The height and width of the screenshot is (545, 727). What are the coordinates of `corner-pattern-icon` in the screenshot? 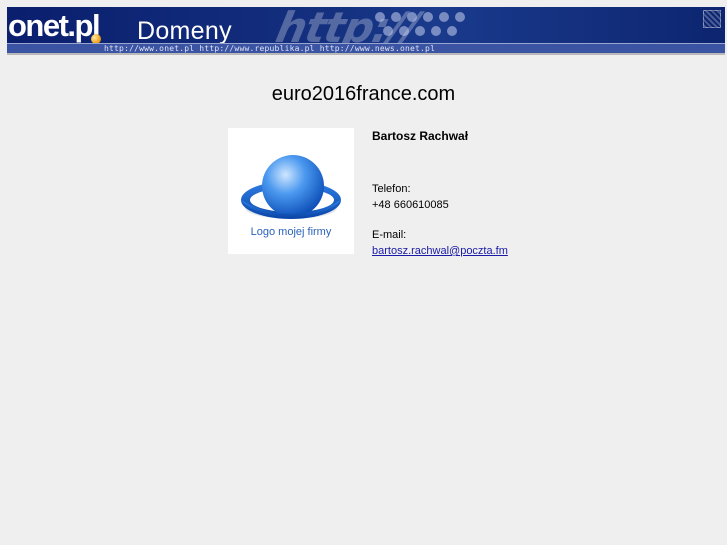 It's located at (712, 19).